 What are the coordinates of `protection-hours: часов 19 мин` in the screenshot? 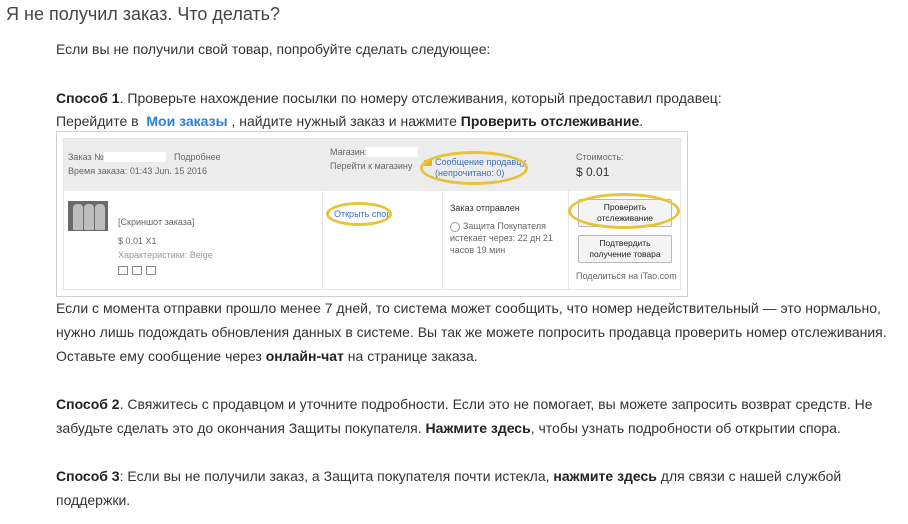 It's located at (478, 250).